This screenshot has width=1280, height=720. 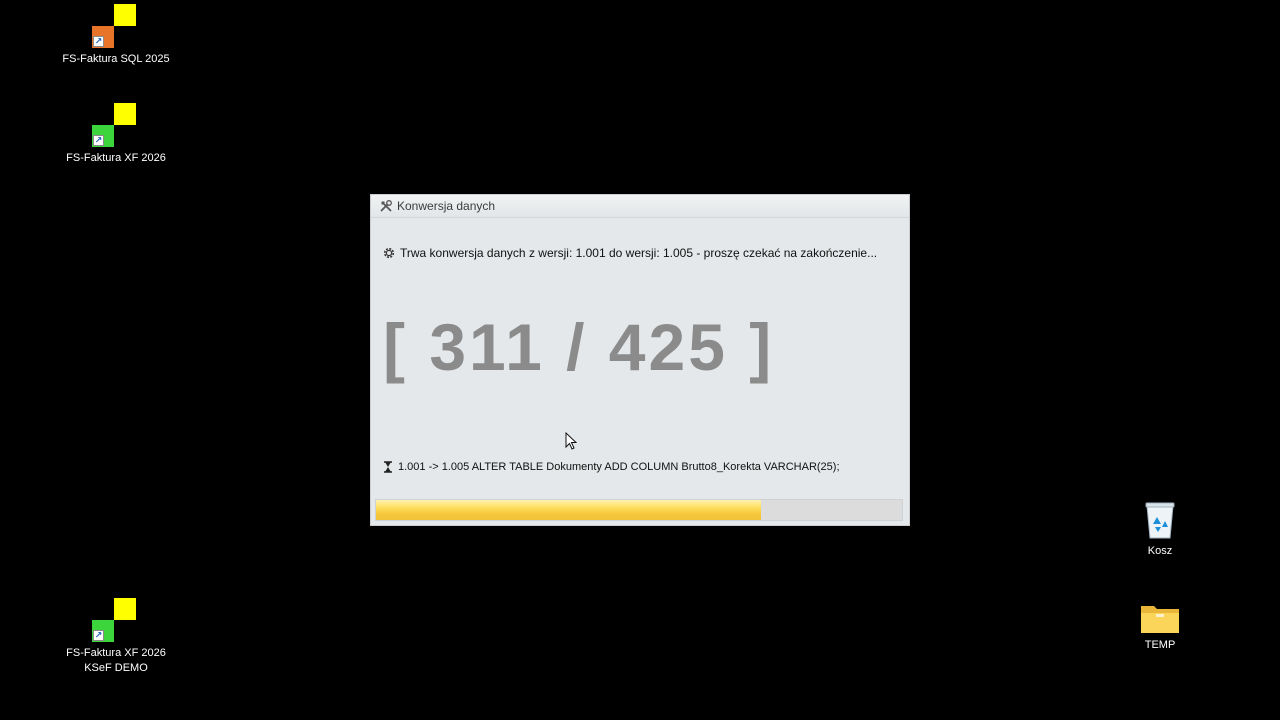 I want to click on recycle-bin-icon, so click(x=1160, y=520).